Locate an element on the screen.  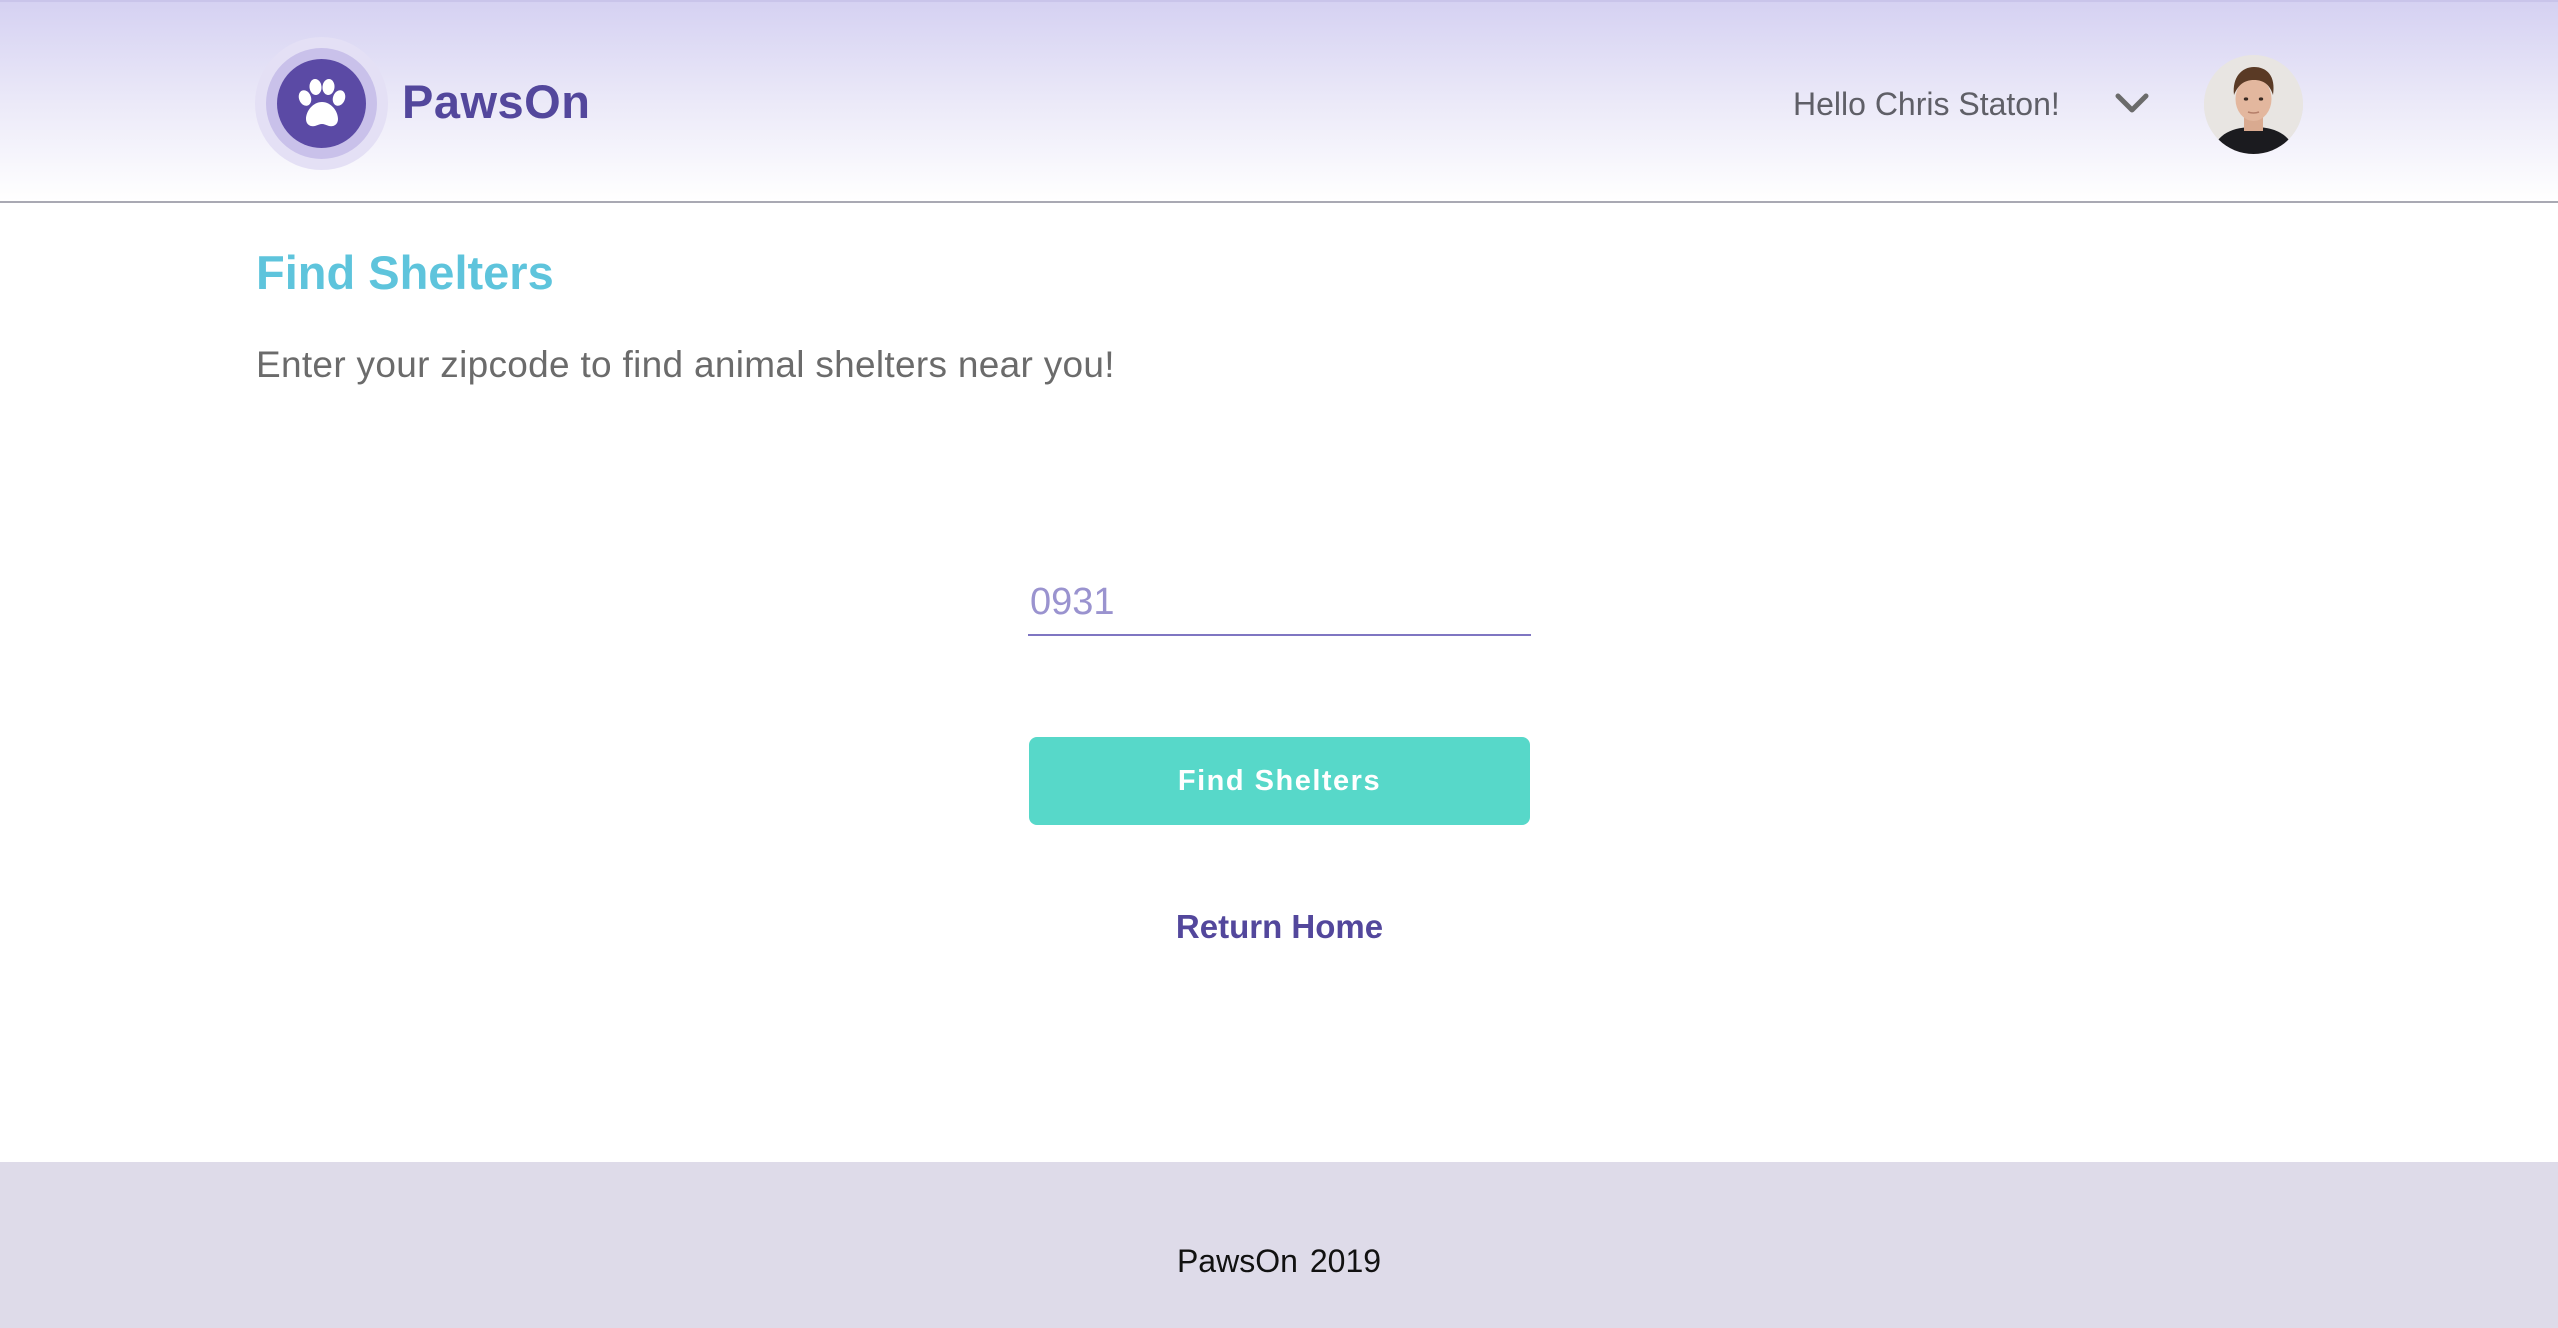
footer-year: 2019 is located at coordinates (1345, 1261).